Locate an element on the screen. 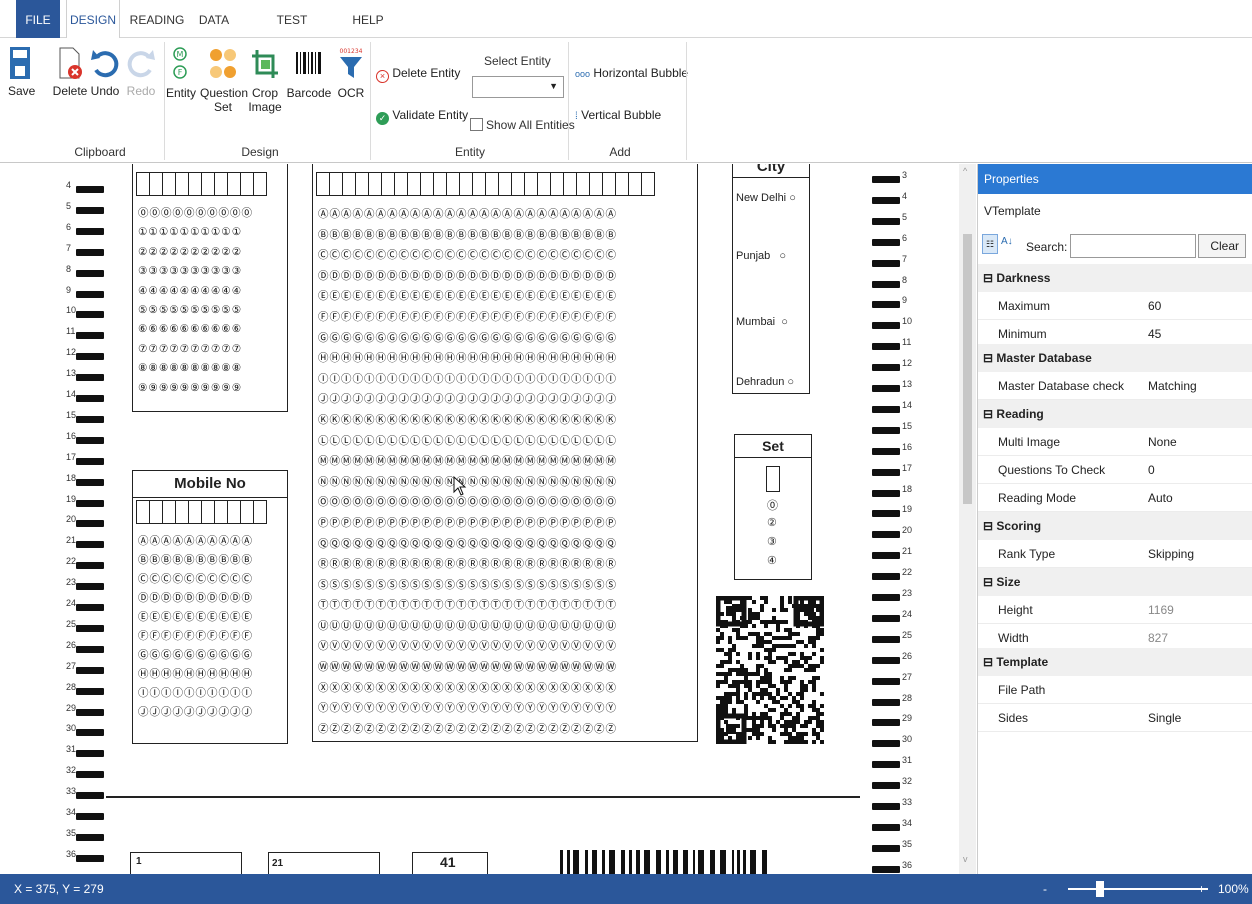  show-all-entities-checkbox is located at coordinates (476, 124).